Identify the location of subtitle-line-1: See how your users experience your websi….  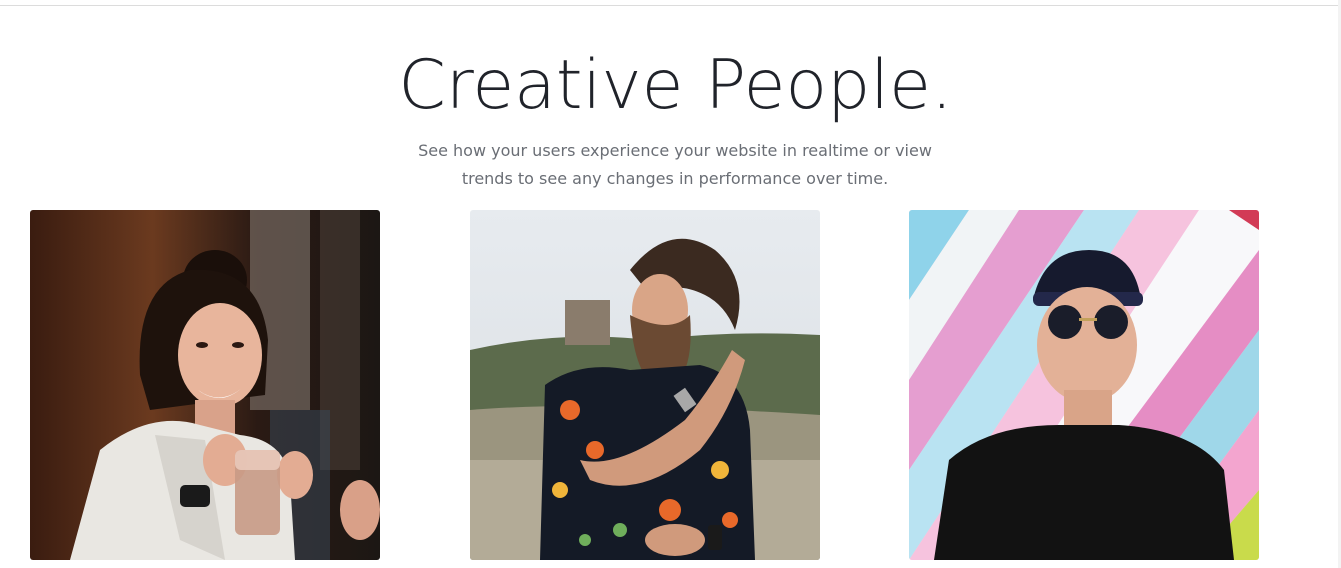
(675, 150).